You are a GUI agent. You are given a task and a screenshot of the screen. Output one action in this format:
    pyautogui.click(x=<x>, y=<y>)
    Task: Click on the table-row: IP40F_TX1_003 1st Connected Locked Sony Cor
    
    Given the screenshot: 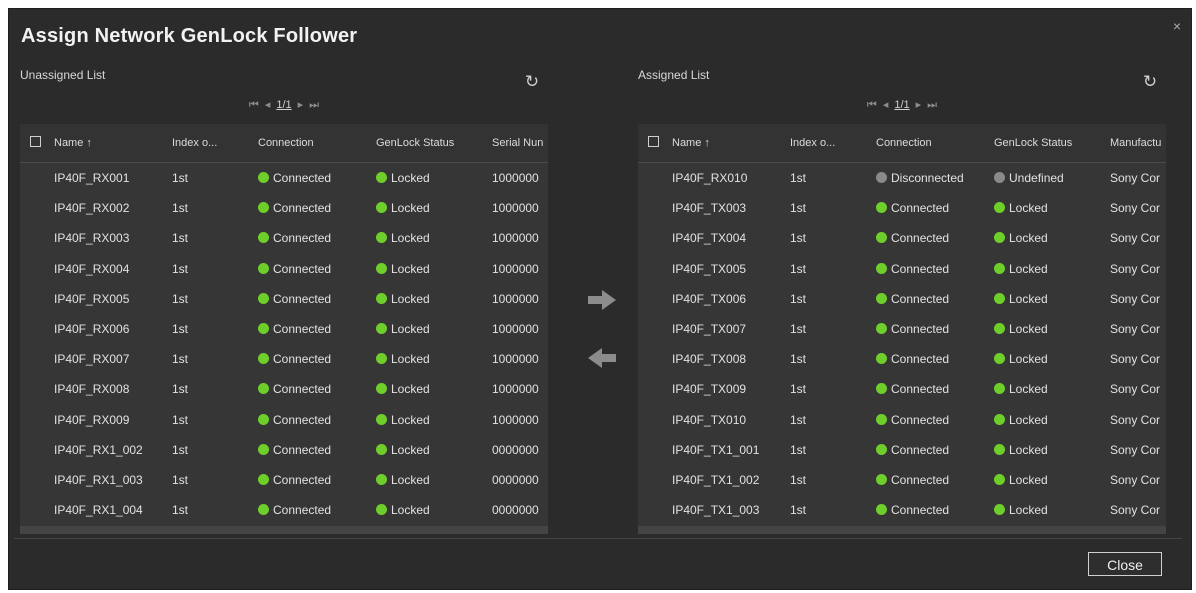 What is the action you would take?
    pyautogui.click(x=902, y=510)
    